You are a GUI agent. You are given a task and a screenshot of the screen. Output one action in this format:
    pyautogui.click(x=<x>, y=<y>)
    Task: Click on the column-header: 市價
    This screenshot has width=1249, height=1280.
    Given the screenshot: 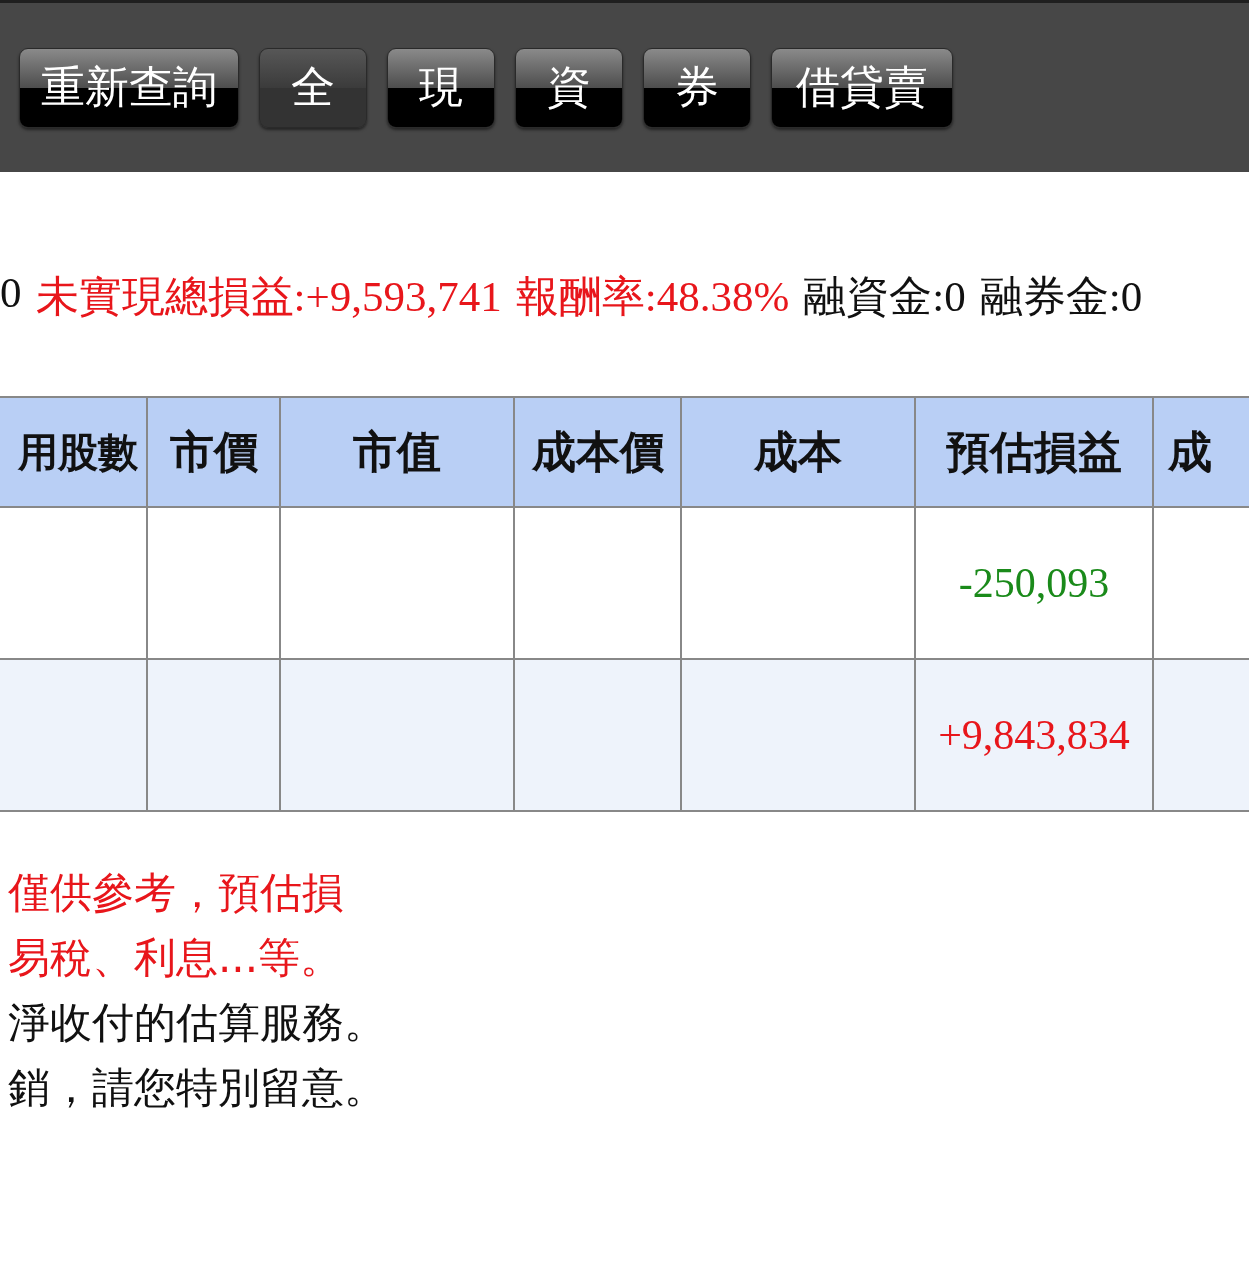 What is the action you would take?
    pyautogui.click(x=214, y=452)
    